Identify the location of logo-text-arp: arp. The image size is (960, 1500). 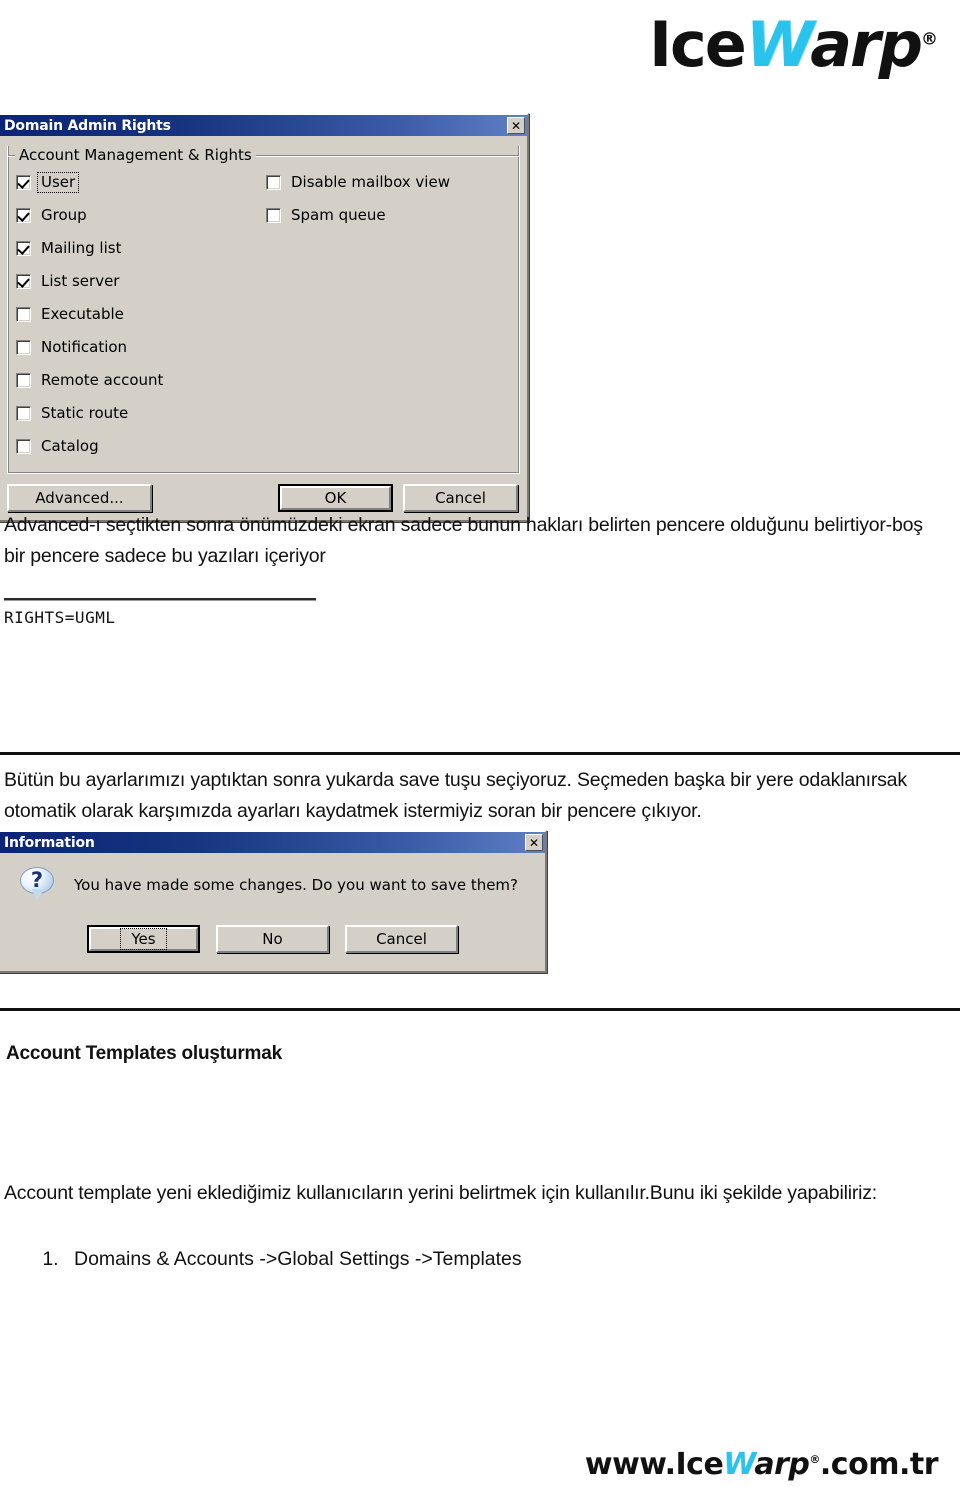
(866, 44).